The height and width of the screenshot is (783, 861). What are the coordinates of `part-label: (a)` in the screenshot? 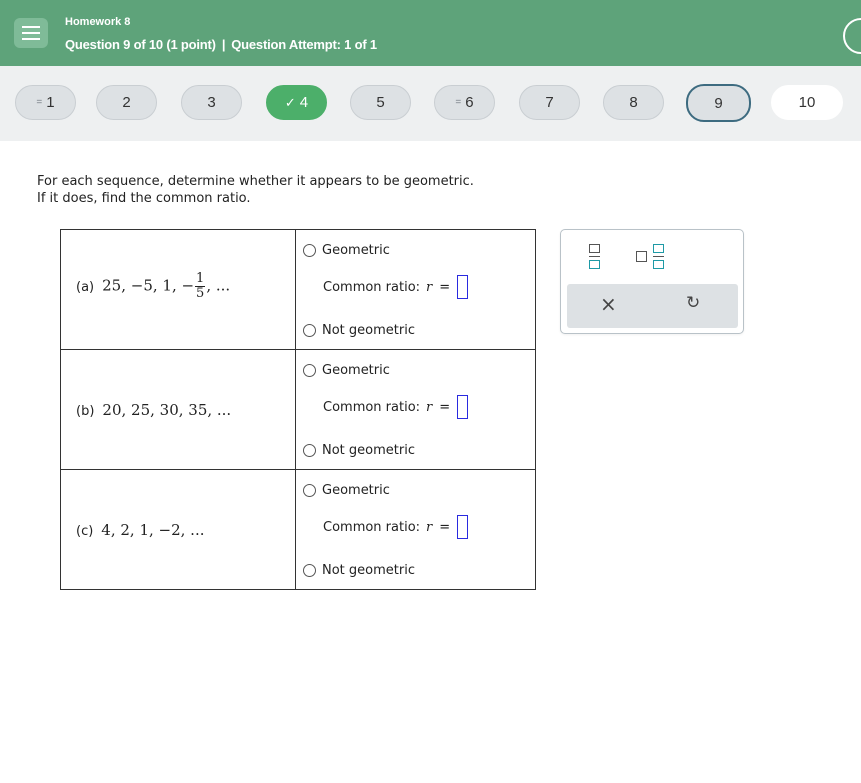 It's located at (85, 287).